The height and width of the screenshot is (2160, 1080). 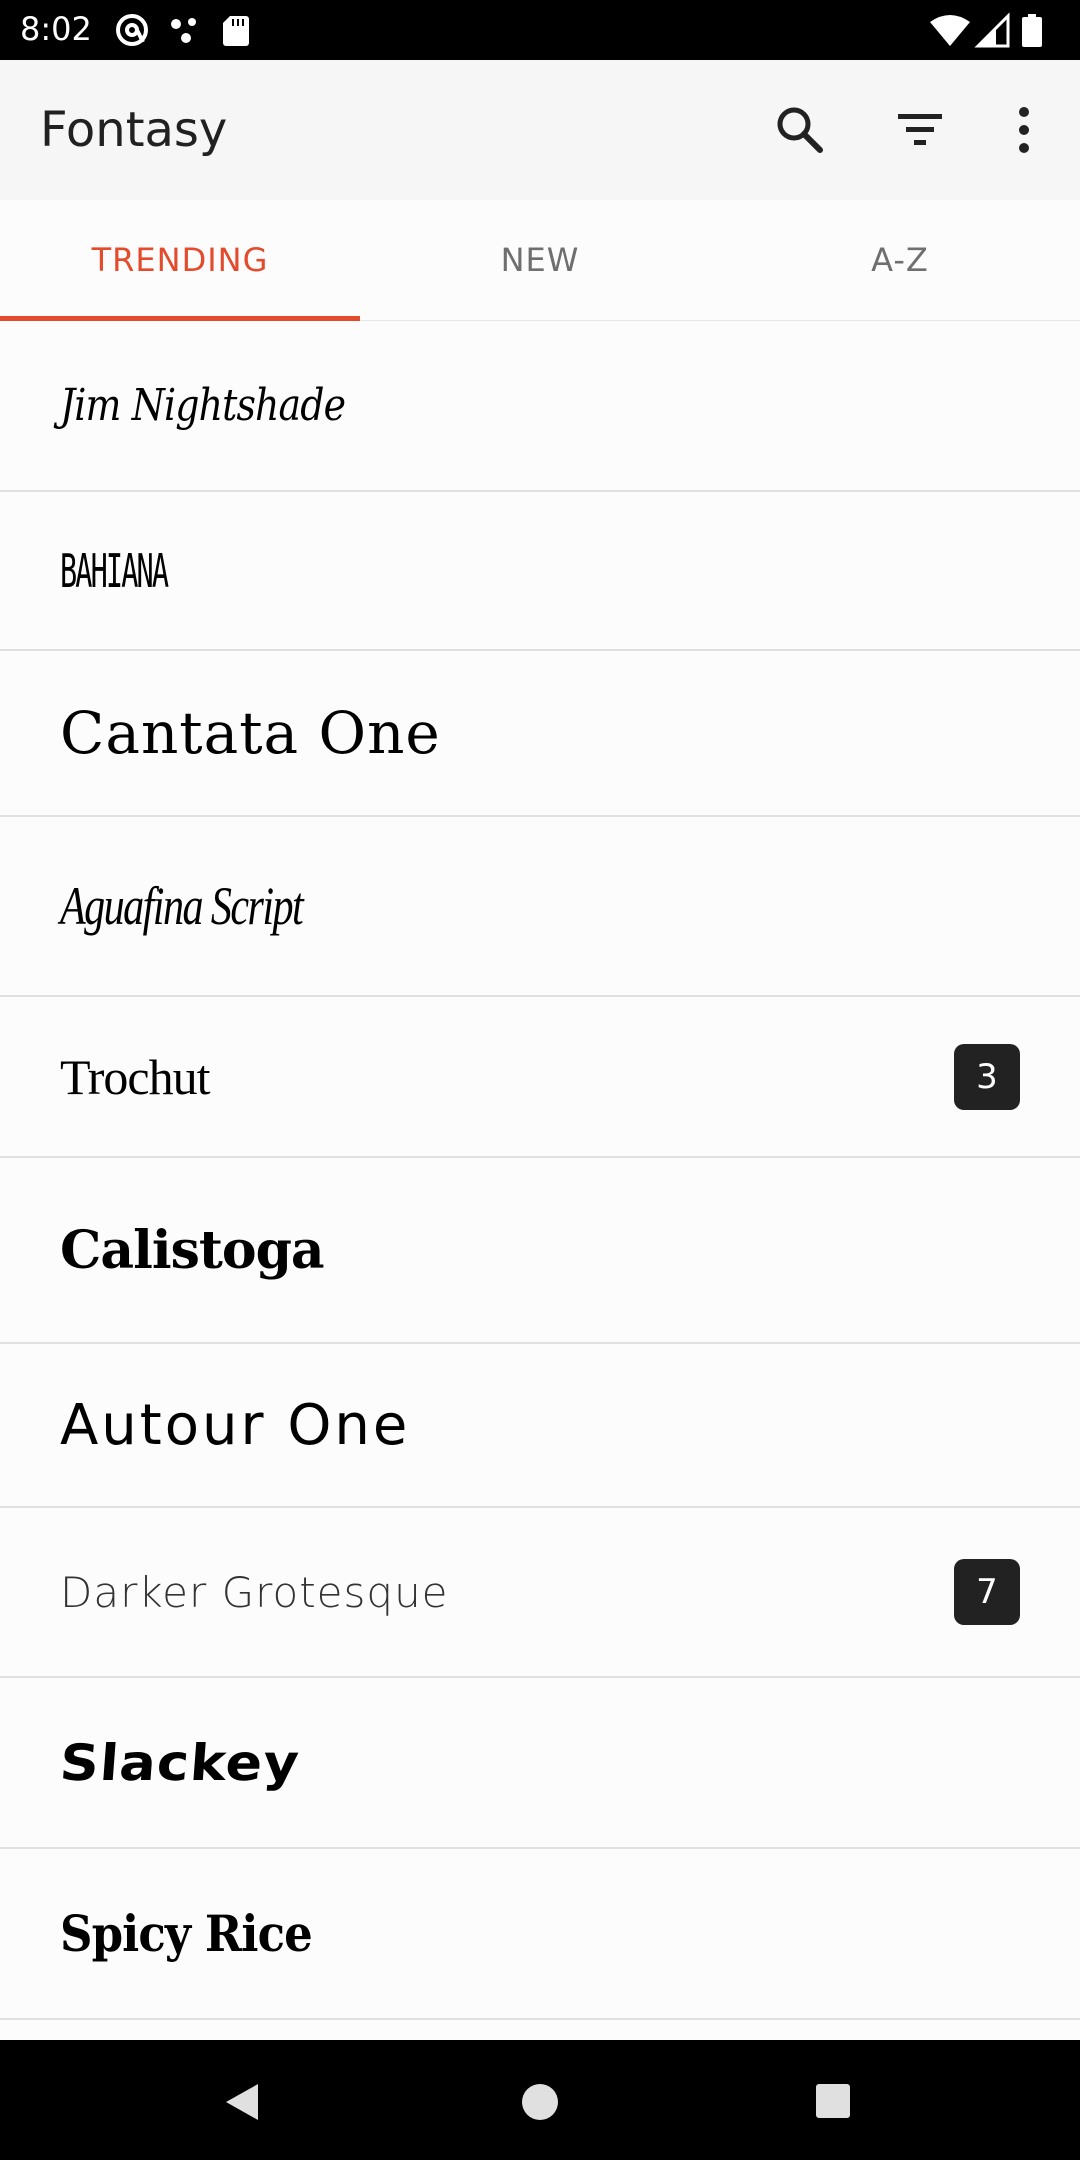 What do you see at coordinates (540, 1593) in the screenshot?
I see `font-list-item: Darker Grotesque 7` at bounding box center [540, 1593].